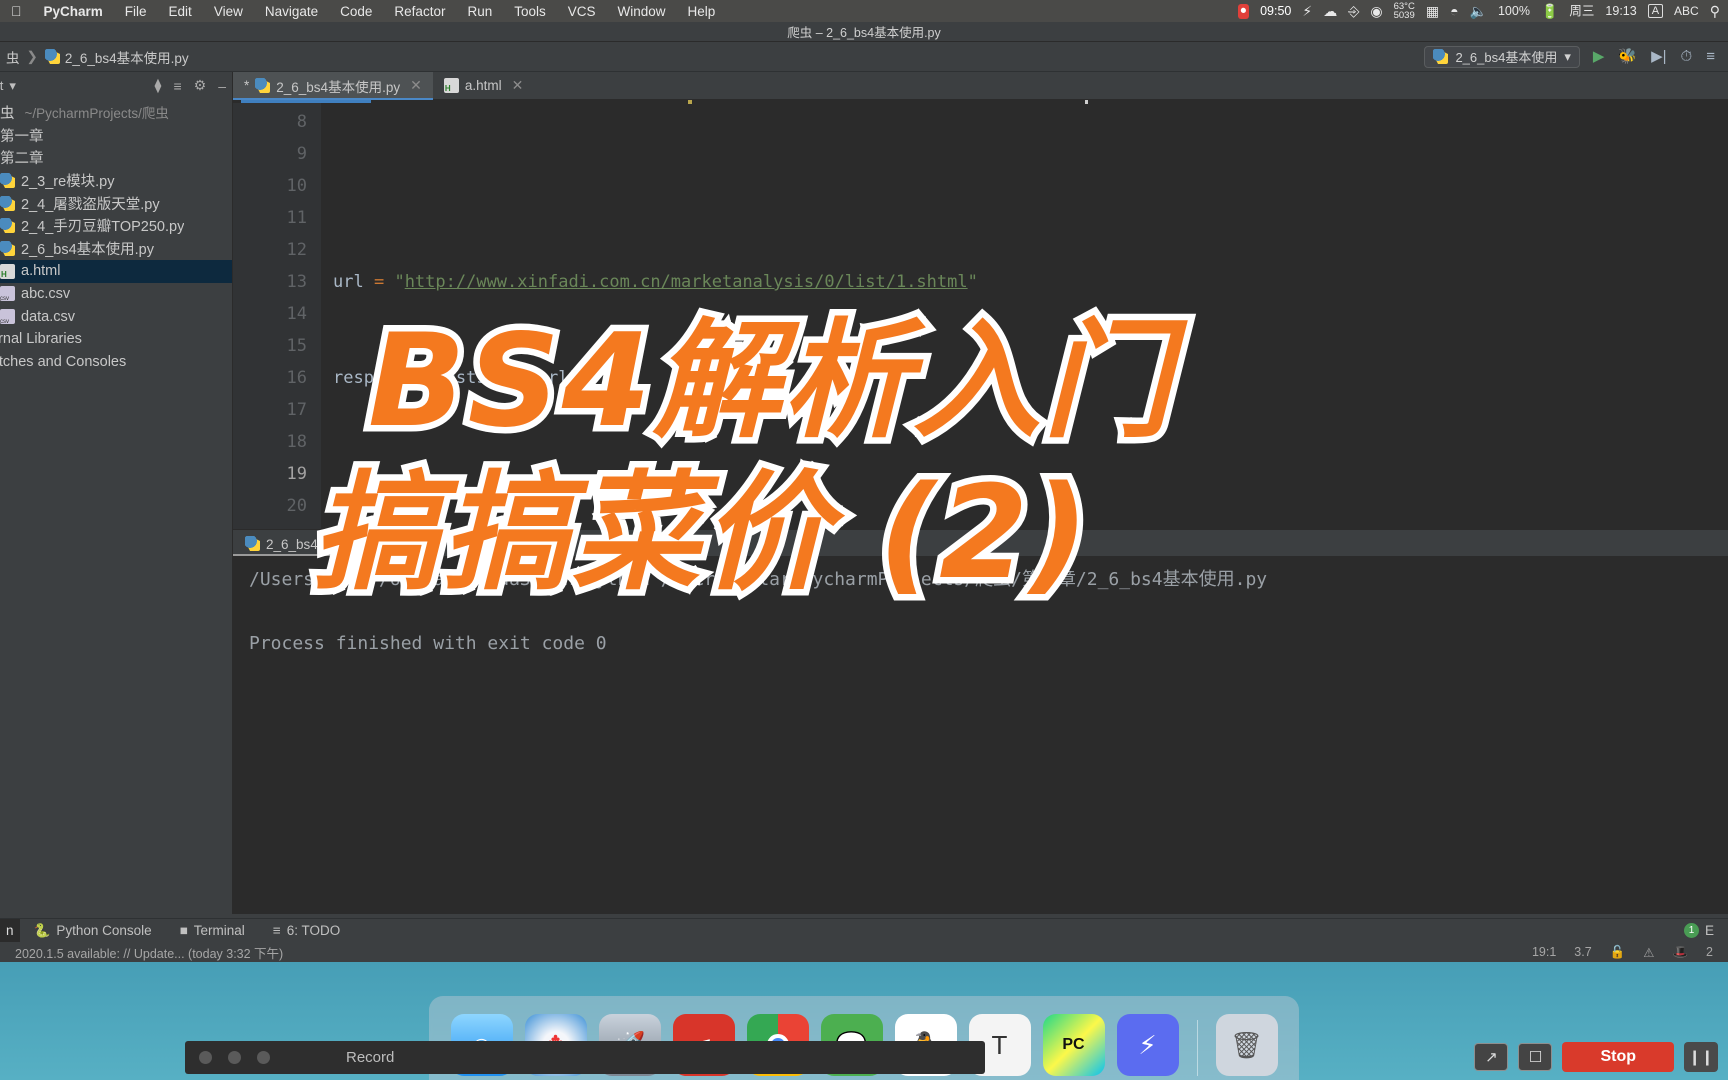 This screenshot has height=1080, width=1728. Describe the element at coordinates (180, 11) in the screenshot. I see `menu-item-edit: Edit` at that location.